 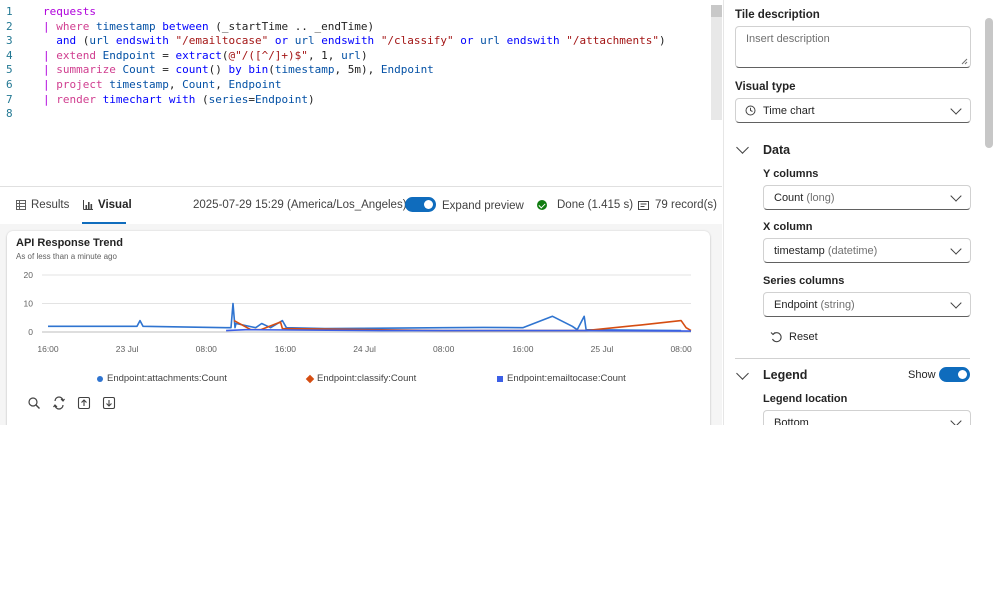 What do you see at coordinates (9, 70) in the screenshot?
I see `line-number: 5` at bounding box center [9, 70].